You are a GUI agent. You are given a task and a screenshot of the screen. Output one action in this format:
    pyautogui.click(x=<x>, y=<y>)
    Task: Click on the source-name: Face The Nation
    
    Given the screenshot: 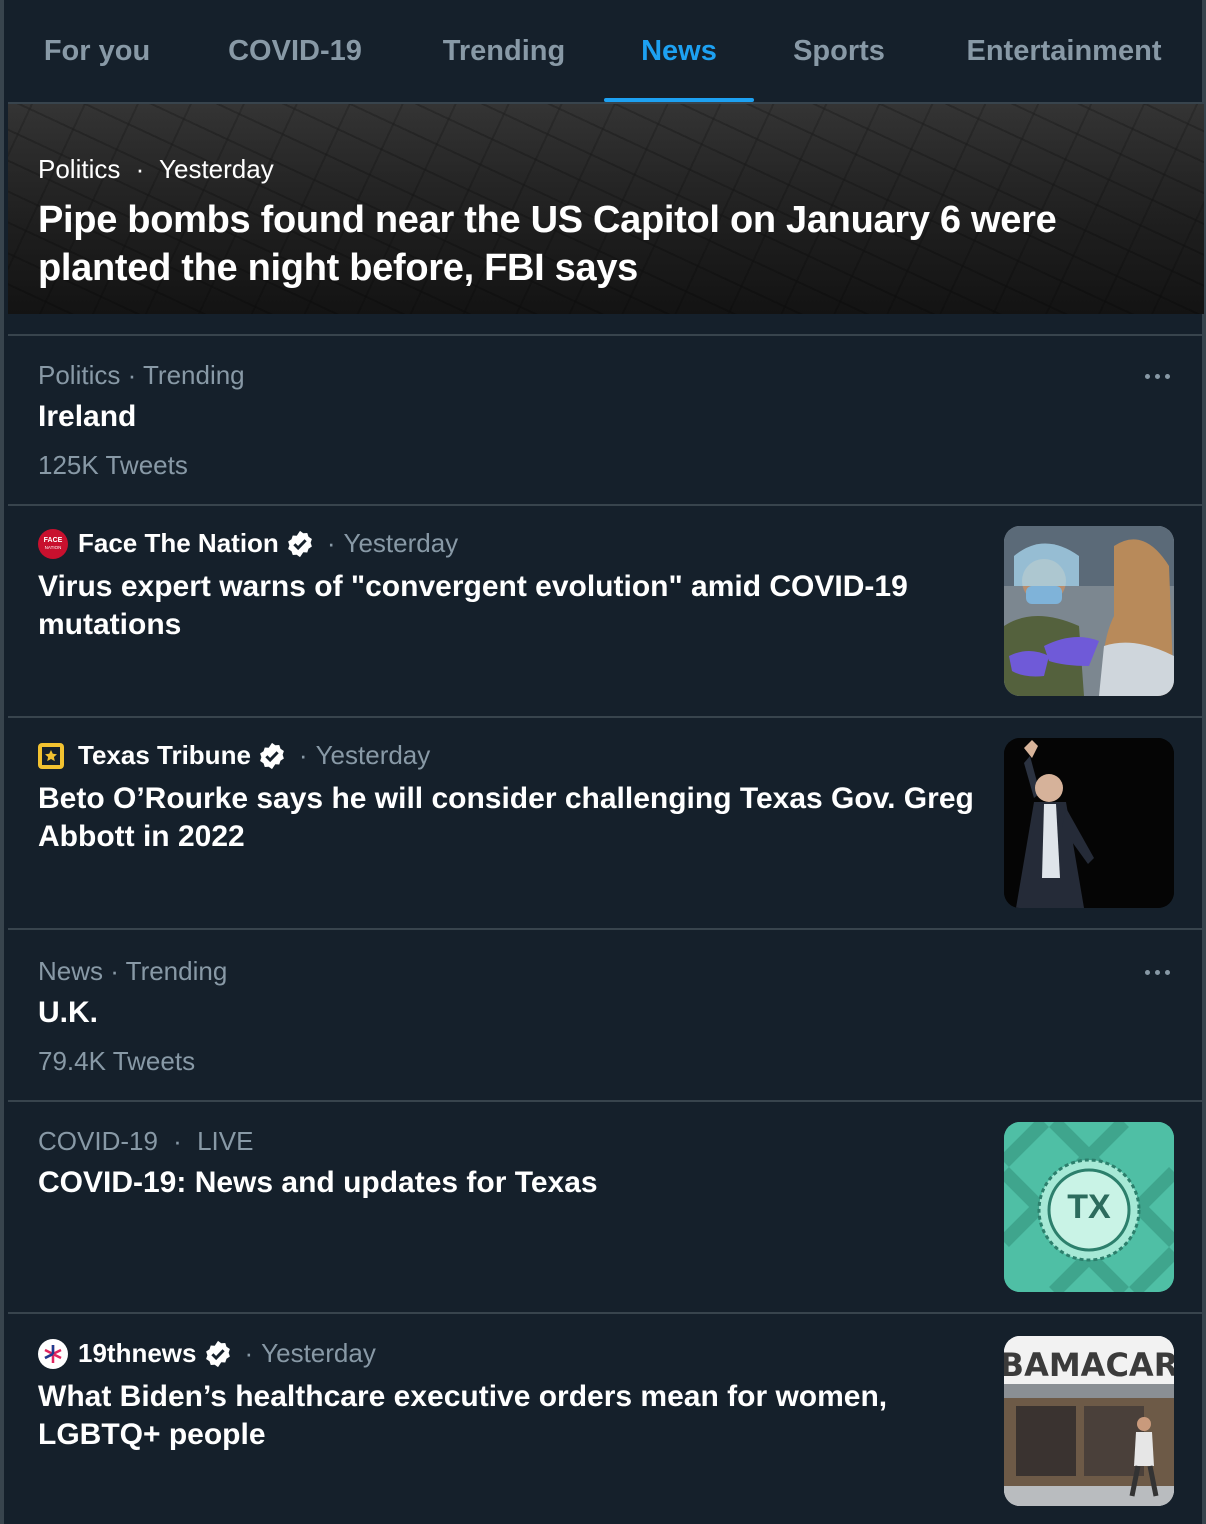 What is the action you would take?
    pyautogui.click(x=178, y=543)
    